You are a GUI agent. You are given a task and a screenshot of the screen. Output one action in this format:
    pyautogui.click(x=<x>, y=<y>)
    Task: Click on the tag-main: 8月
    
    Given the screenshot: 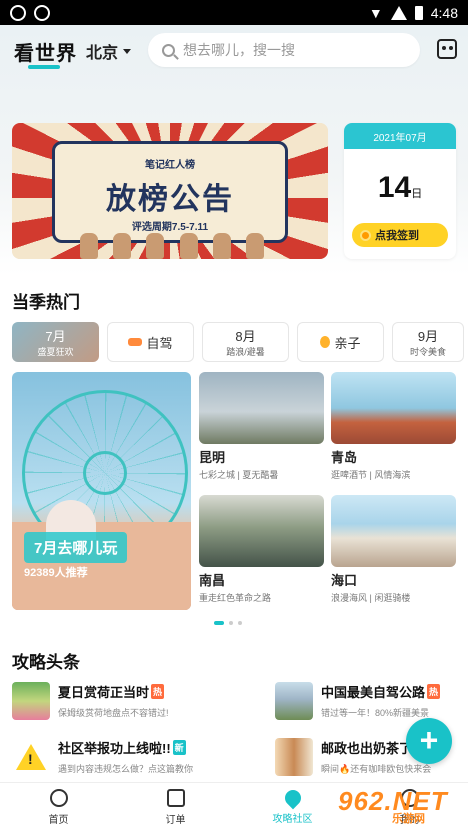 What is the action you would take?
    pyautogui.click(x=245, y=336)
    